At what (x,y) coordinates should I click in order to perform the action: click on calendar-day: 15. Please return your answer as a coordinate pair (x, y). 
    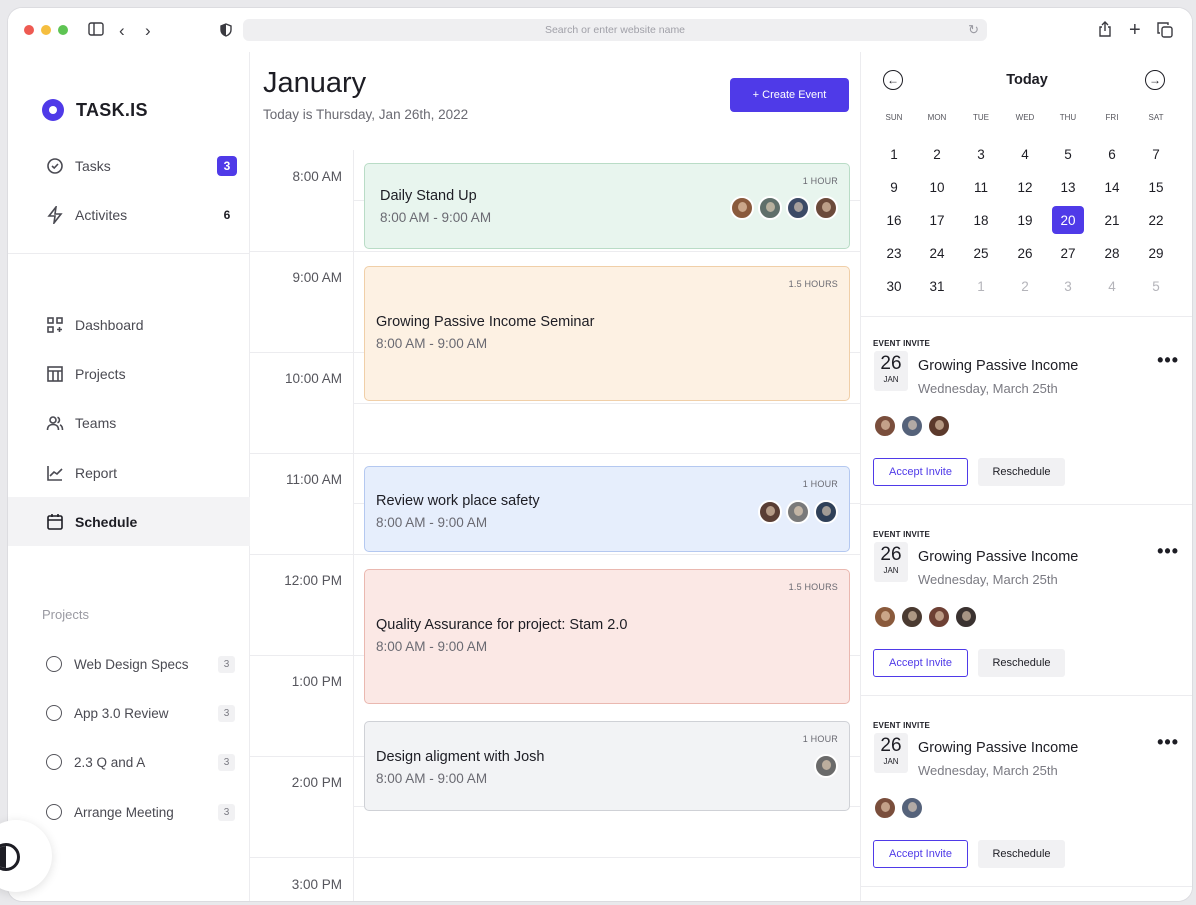
    Looking at the image, I should click on (1156, 187).